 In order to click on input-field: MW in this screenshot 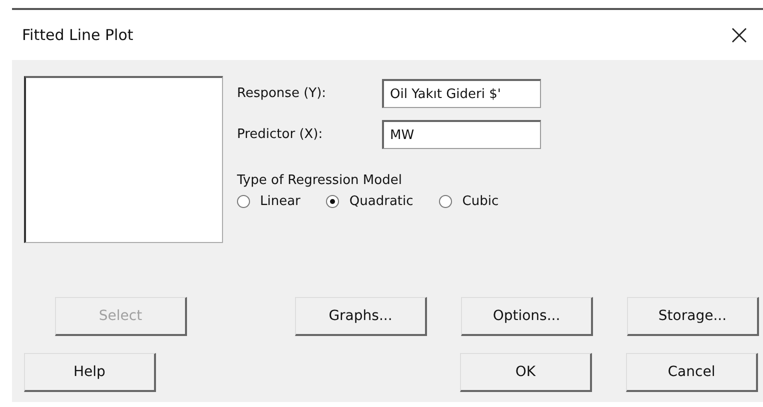, I will do `click(461, 134)`.